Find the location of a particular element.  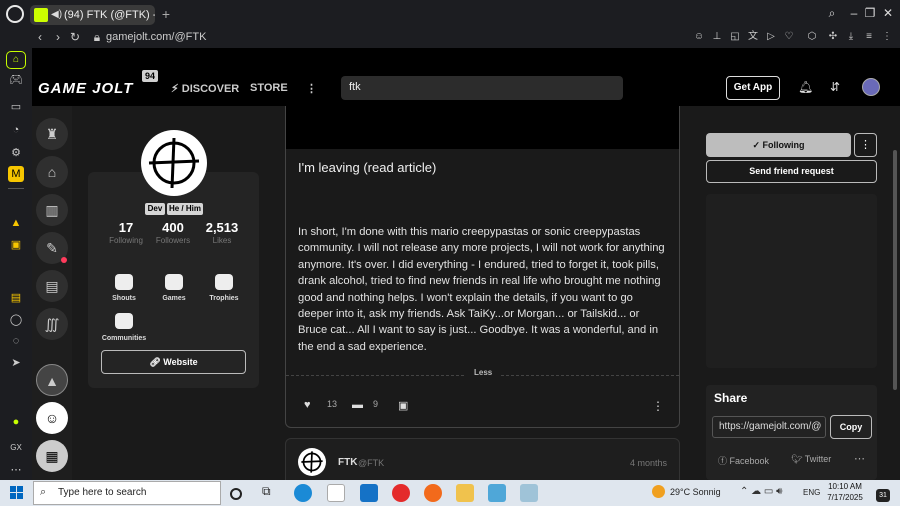

play-icon: ▷ is located at coordinates (771, 37).